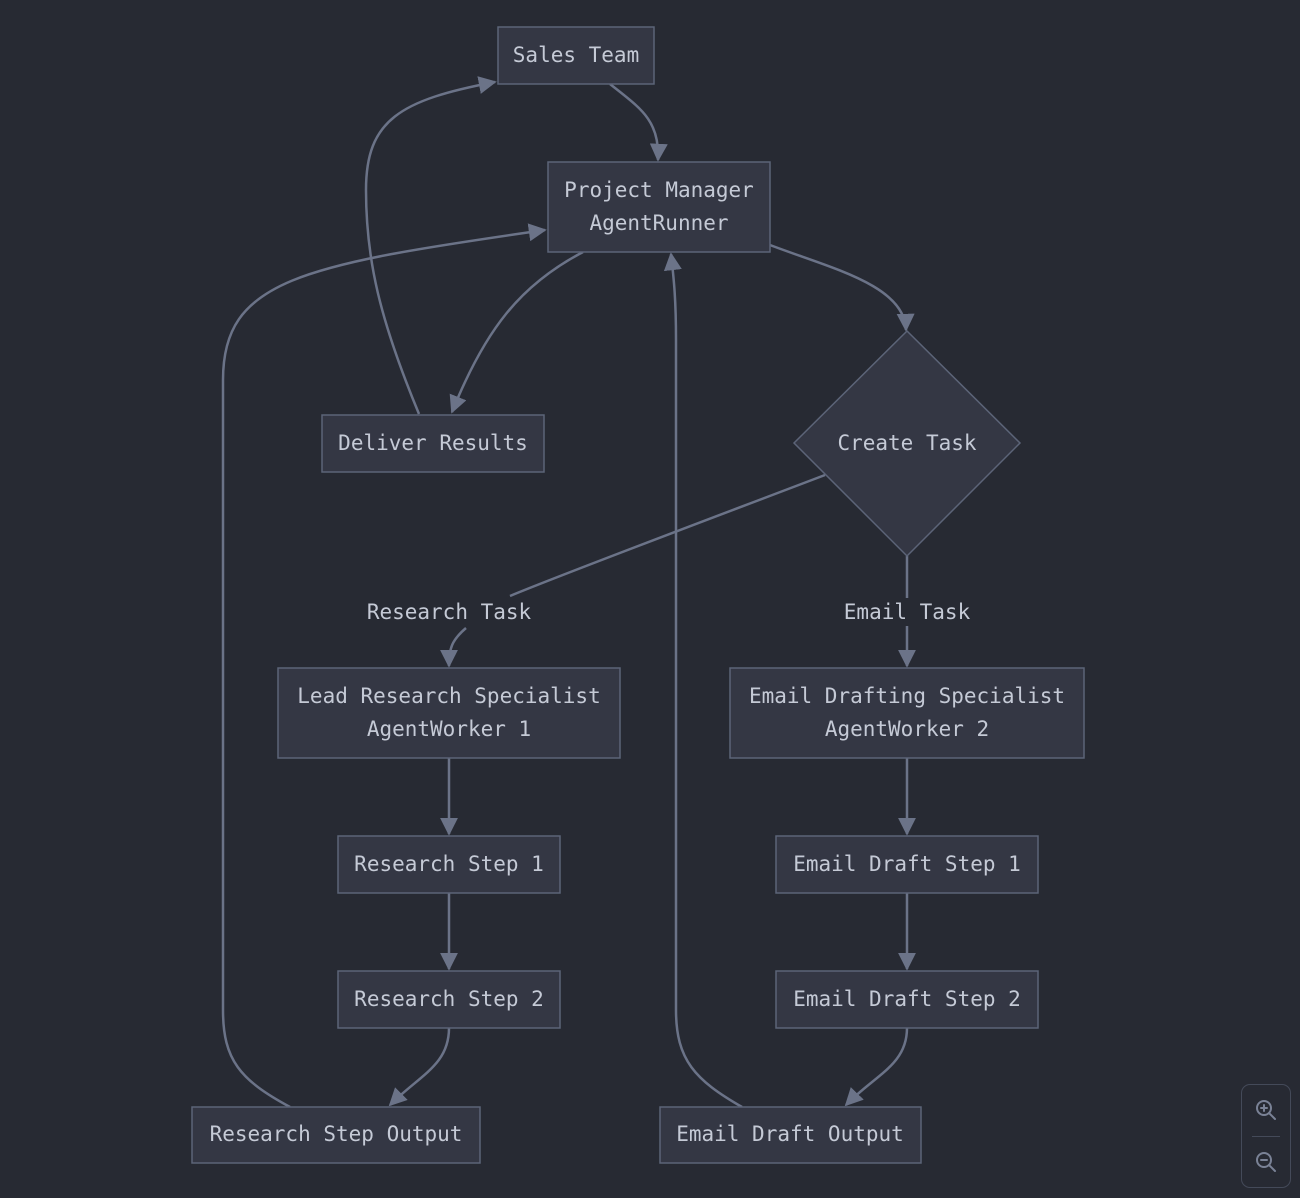 This screenshot has width=1300, height=1198. I want to click on edge-label-email-task: Email Task, so click(907, 612).